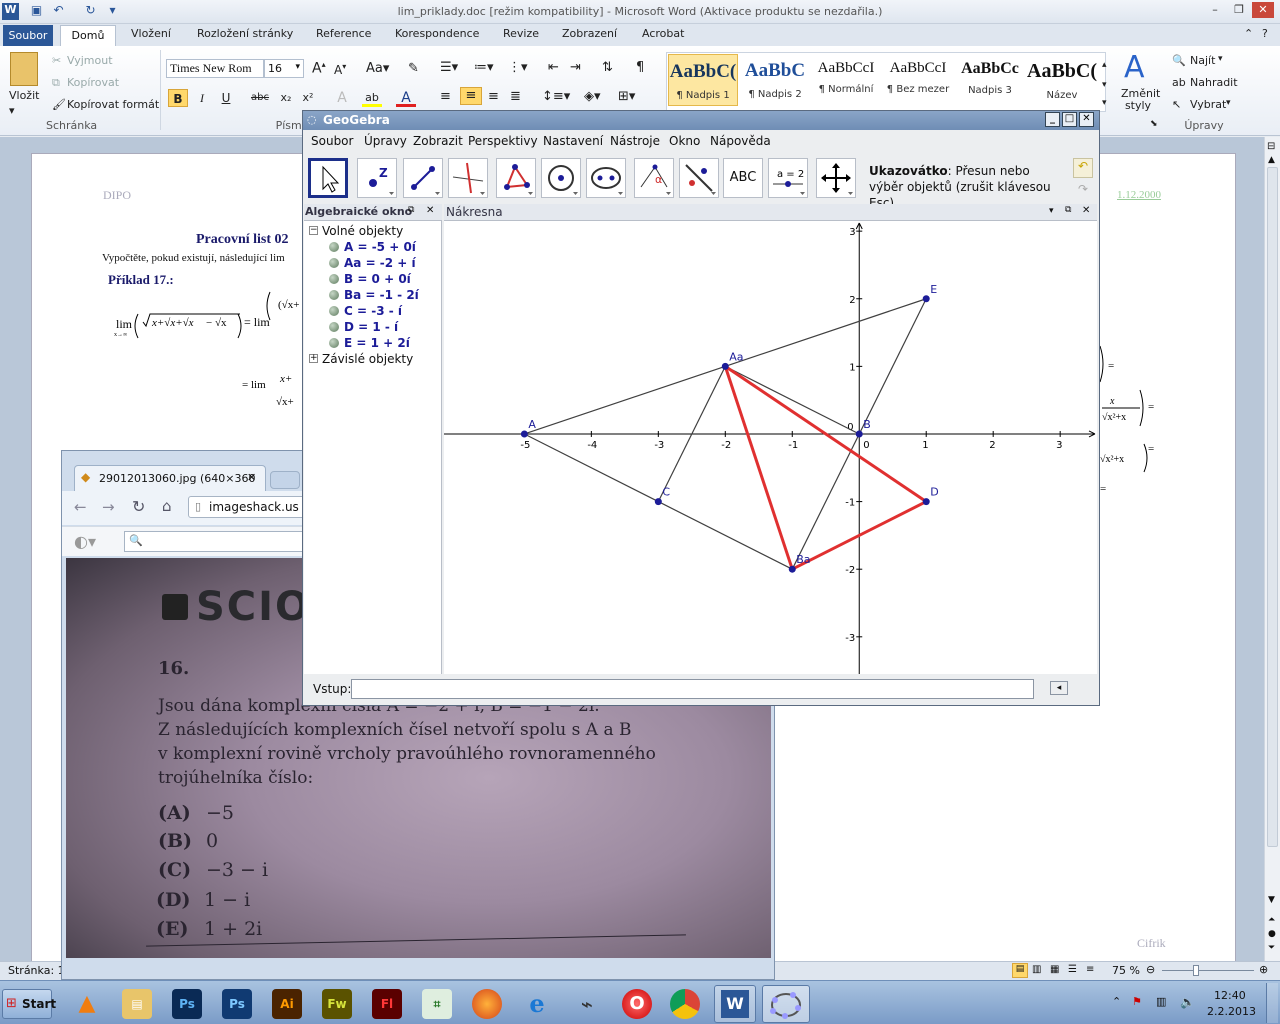 This screenshot has height=1024, width=1280. I want to click on gg-menu-upravy: Úpravy, so click(385, 141).